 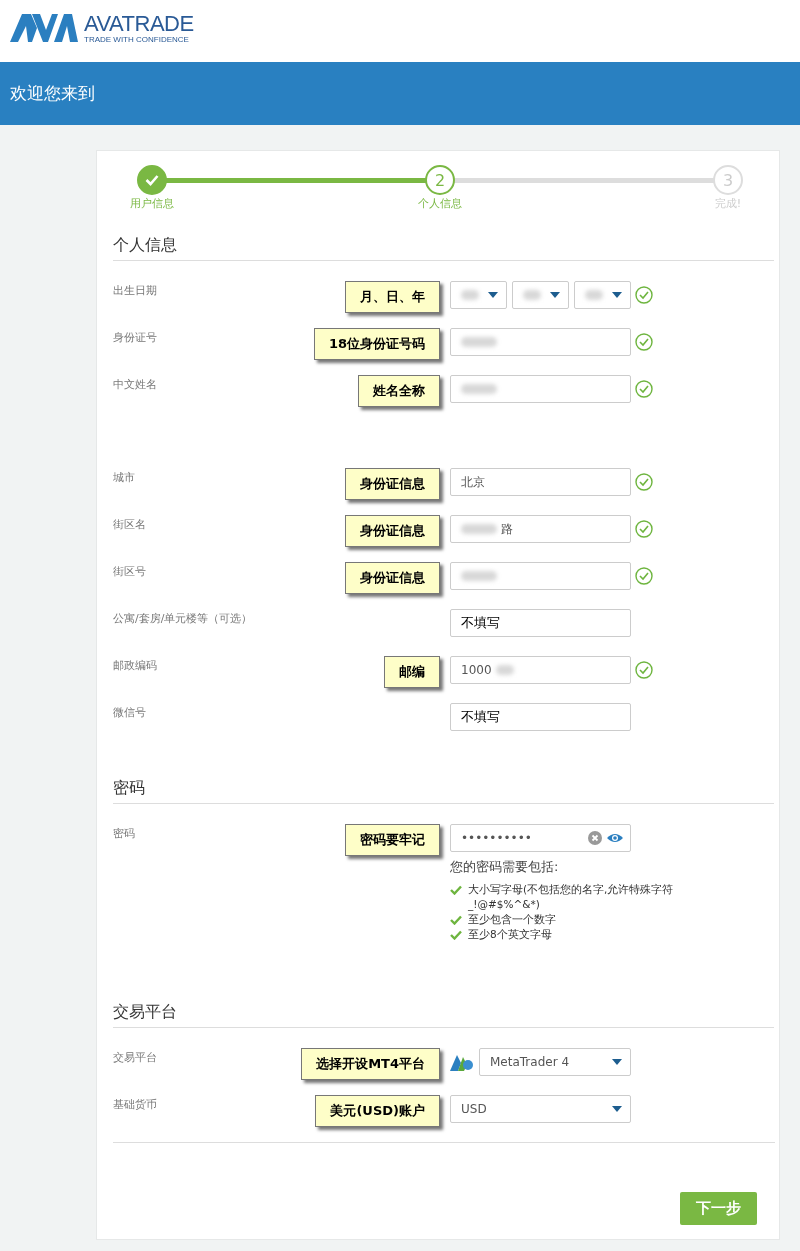 What do you see at coordinates (540, 482) in the screenshot?
I see `input-field: 北京` at bounding box center [540, 482].